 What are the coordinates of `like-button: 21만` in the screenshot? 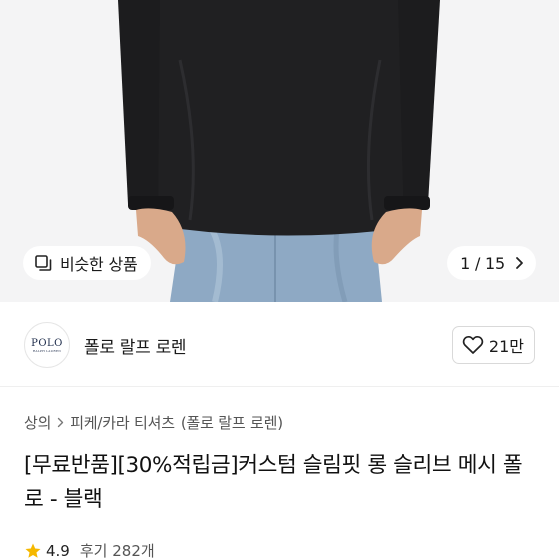 It's located at (493, 345).